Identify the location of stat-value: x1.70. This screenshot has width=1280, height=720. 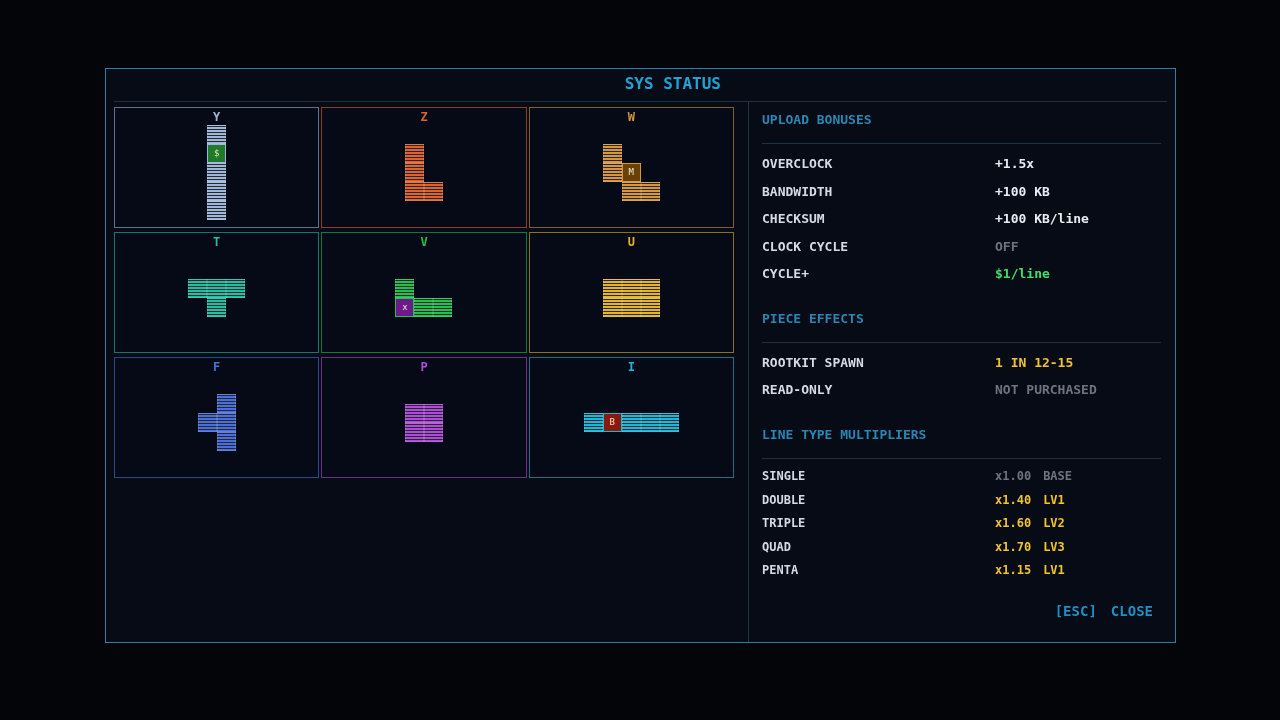
(1013, 547).